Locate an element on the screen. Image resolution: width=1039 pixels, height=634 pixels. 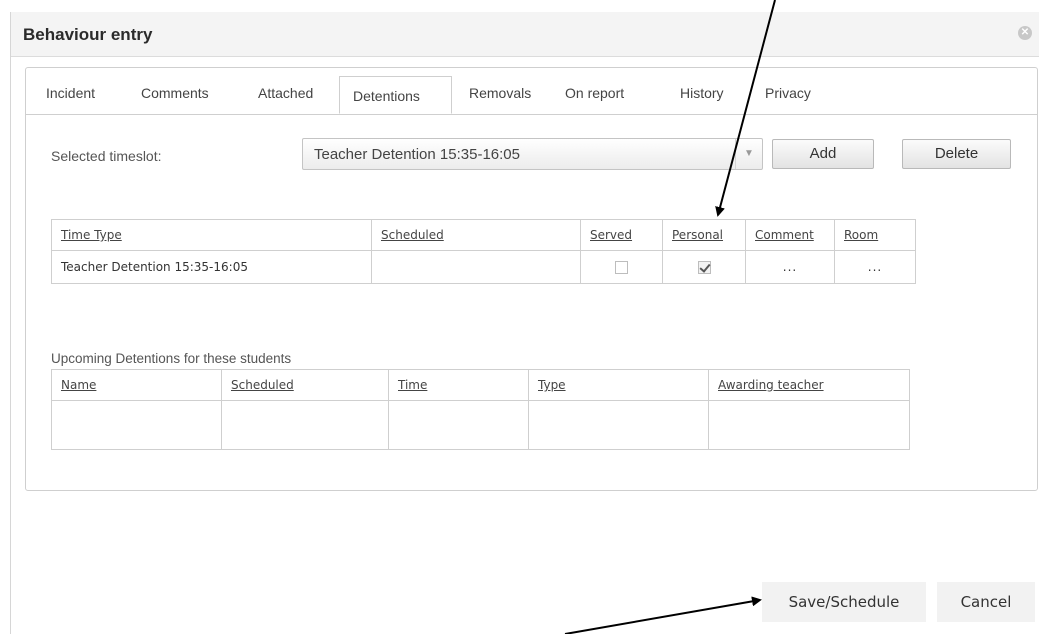
tab-incident: Incident is located at coordinates (70, 93).